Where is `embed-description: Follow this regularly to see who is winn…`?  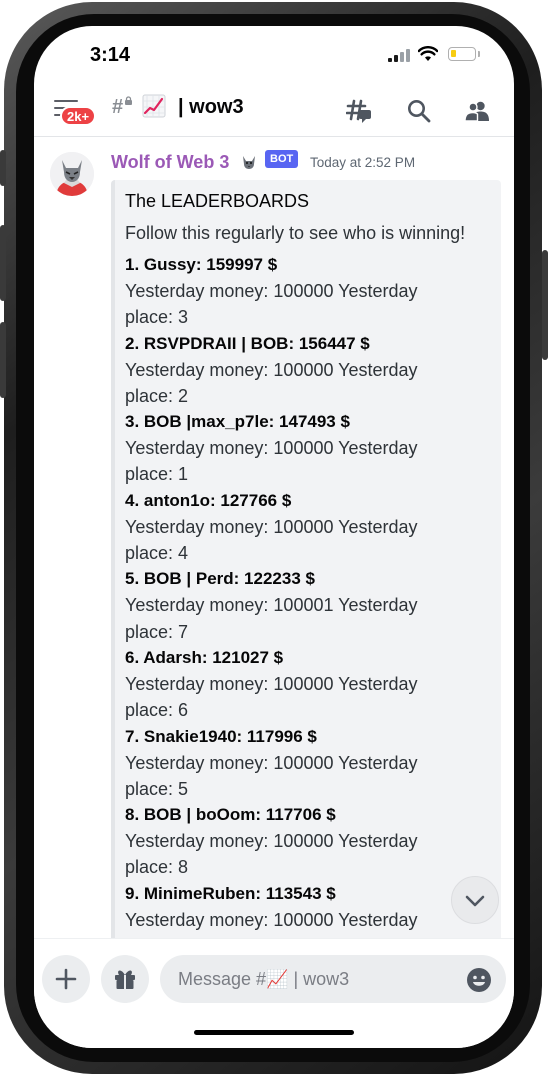 embed-description: Follow this regularly to see who is winn… is located at coordinates (295, 233).